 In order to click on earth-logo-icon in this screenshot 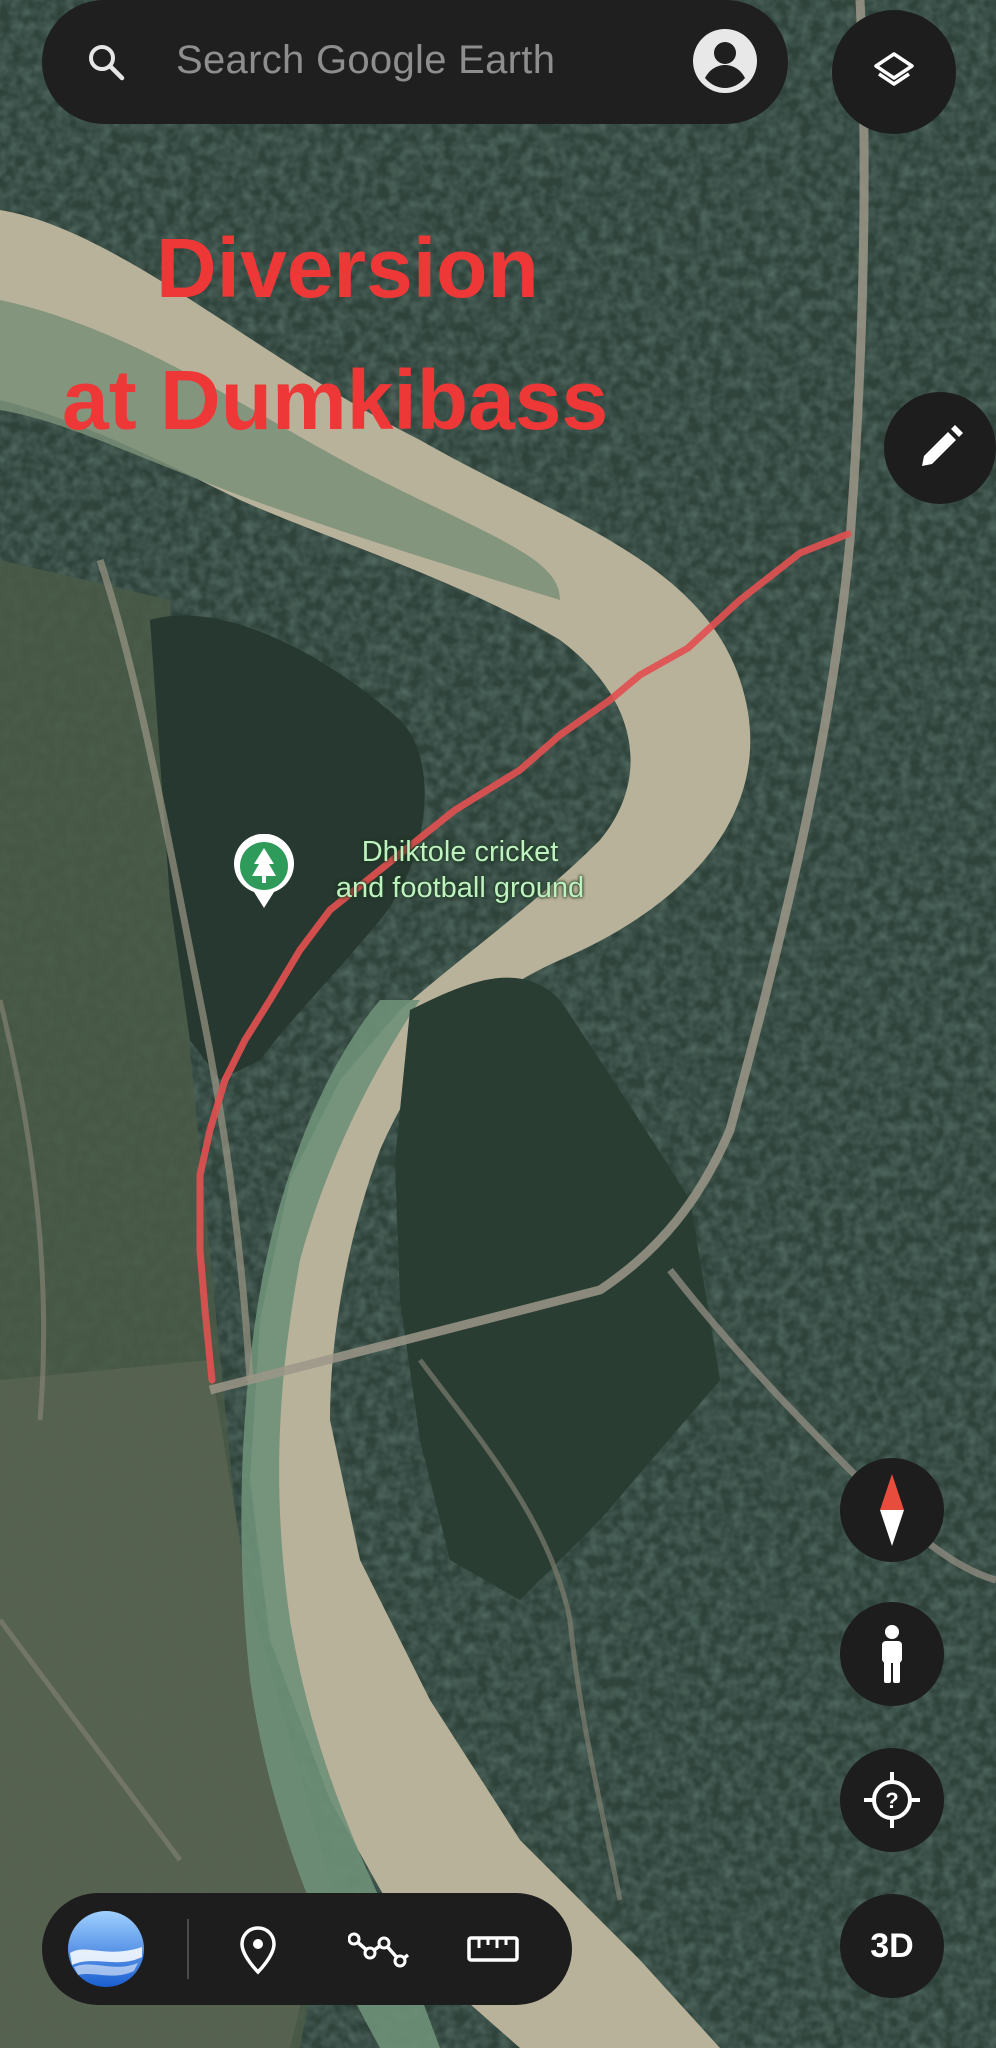, I will do `click(106, 1949)`.